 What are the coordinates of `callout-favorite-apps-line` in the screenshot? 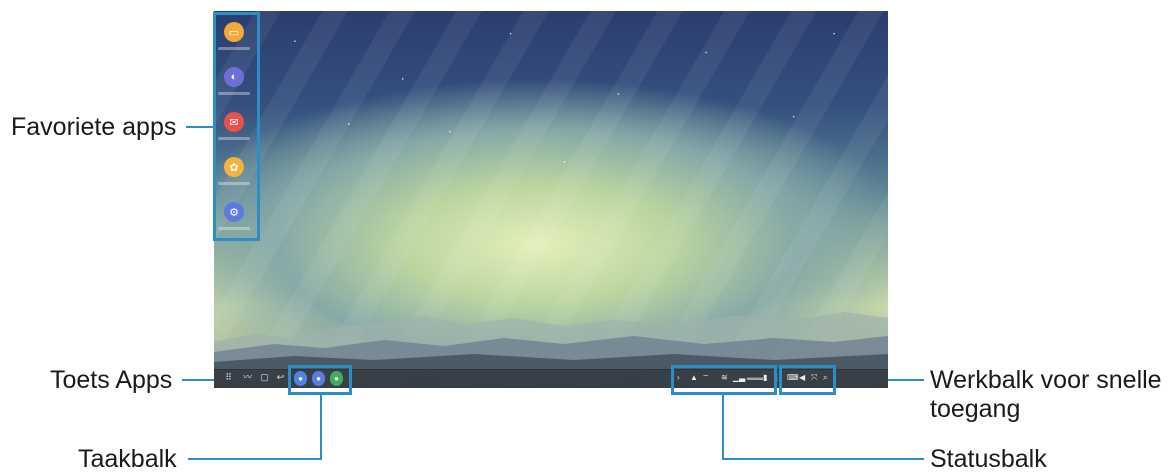 It's located at (200, 127).